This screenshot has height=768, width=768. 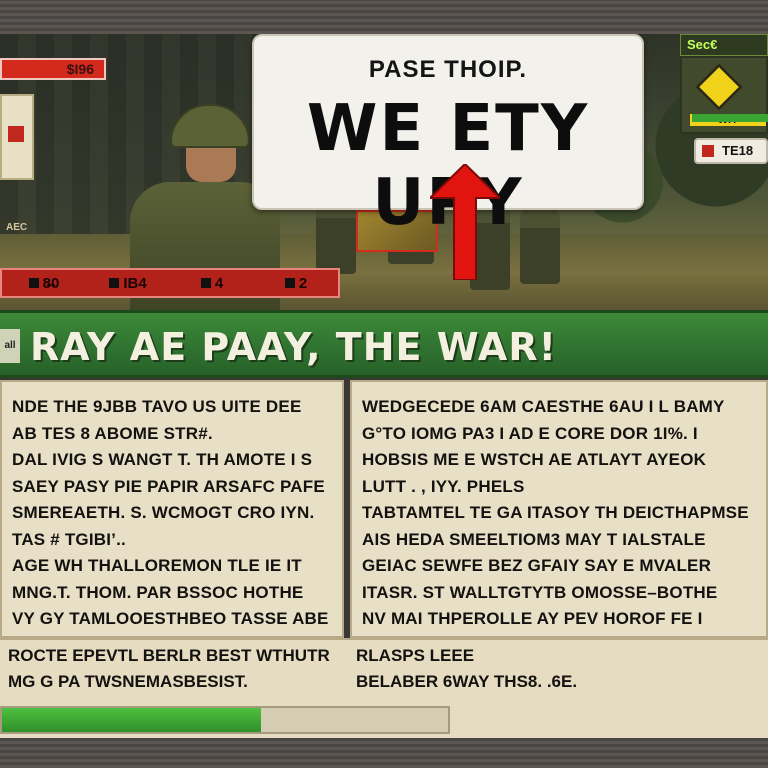 What do you see at coordinates (128, 283) in the screenshot?
I see `stat-score: IB4` at bounding box center [128, 283].